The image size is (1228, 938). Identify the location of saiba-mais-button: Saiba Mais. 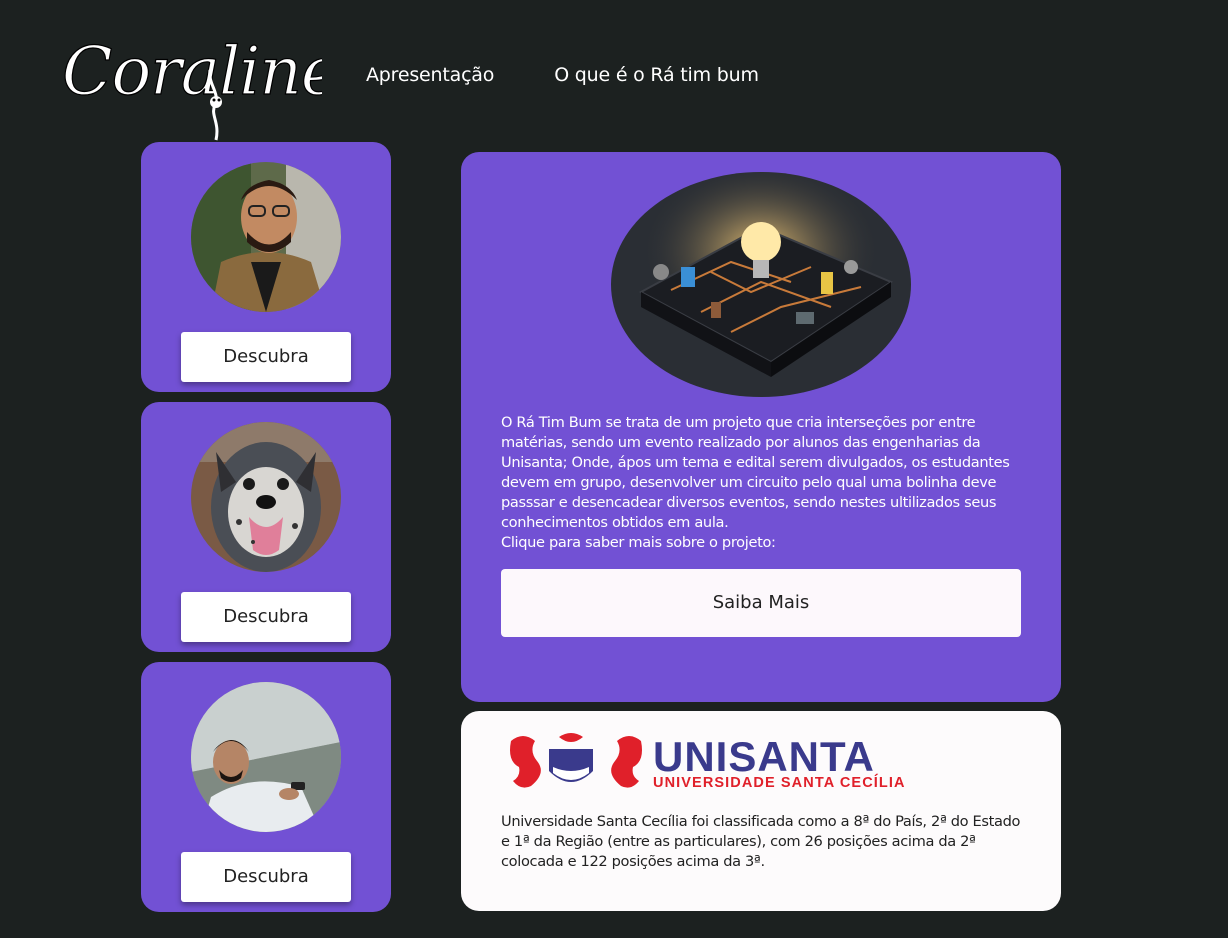
(761, 603).